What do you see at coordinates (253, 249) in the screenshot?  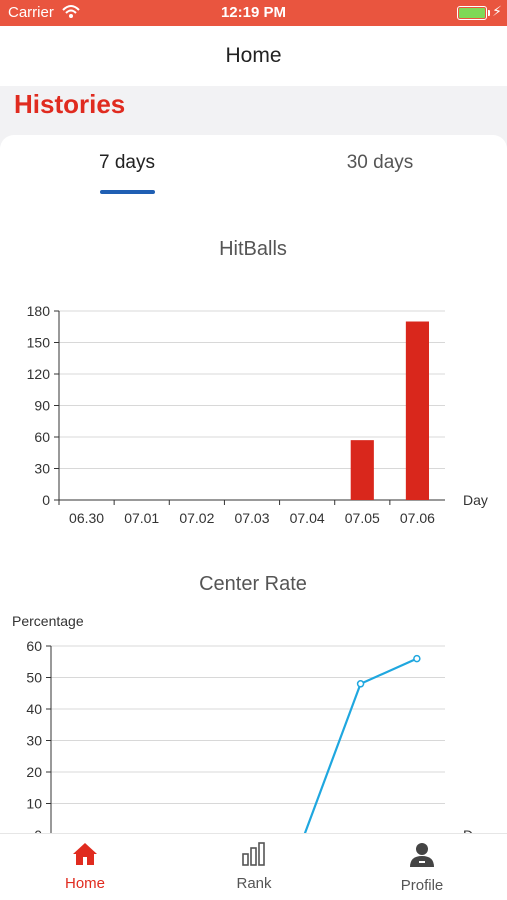 I see `chart-title: HitBalls` at bounding box center [253, 249].